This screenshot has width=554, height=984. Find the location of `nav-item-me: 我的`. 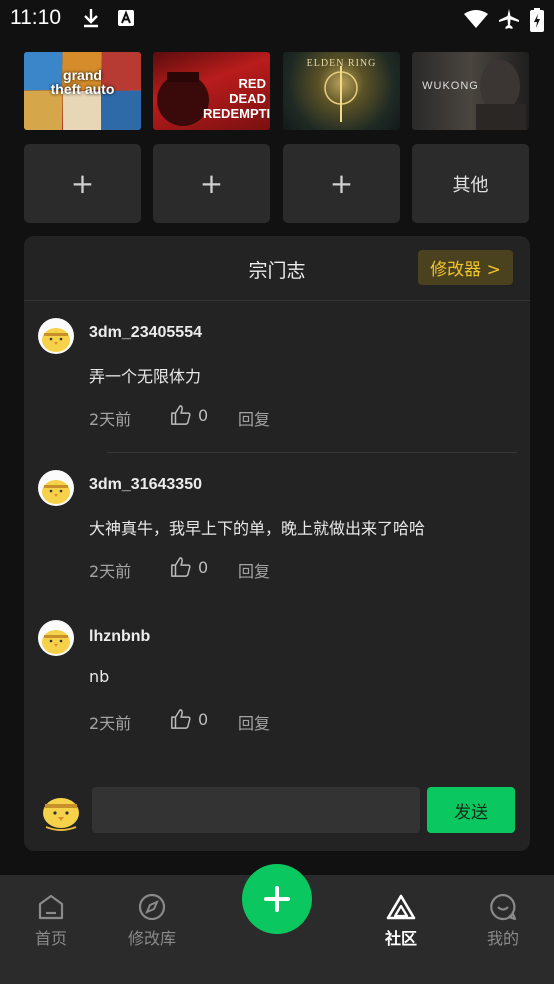

nav-item-me: 我的 is located at coordinates (503, 921).